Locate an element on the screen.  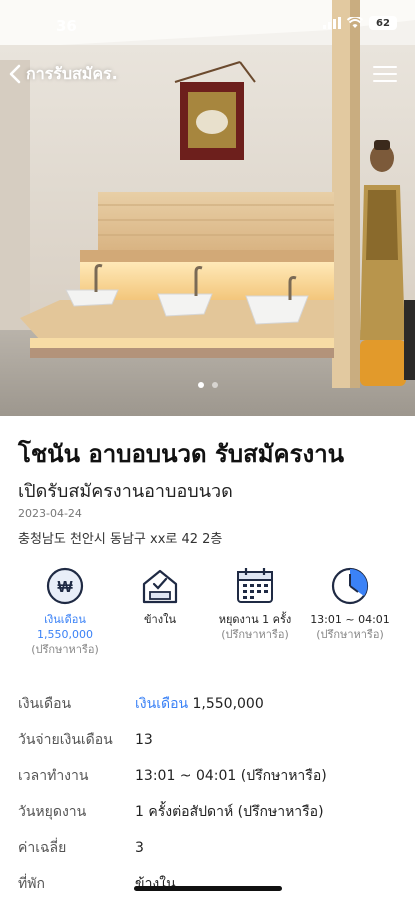
detail-value: 13:01 ~ 04:01 (ปรึกษาหารือ) is located at coordinates (231, 776).